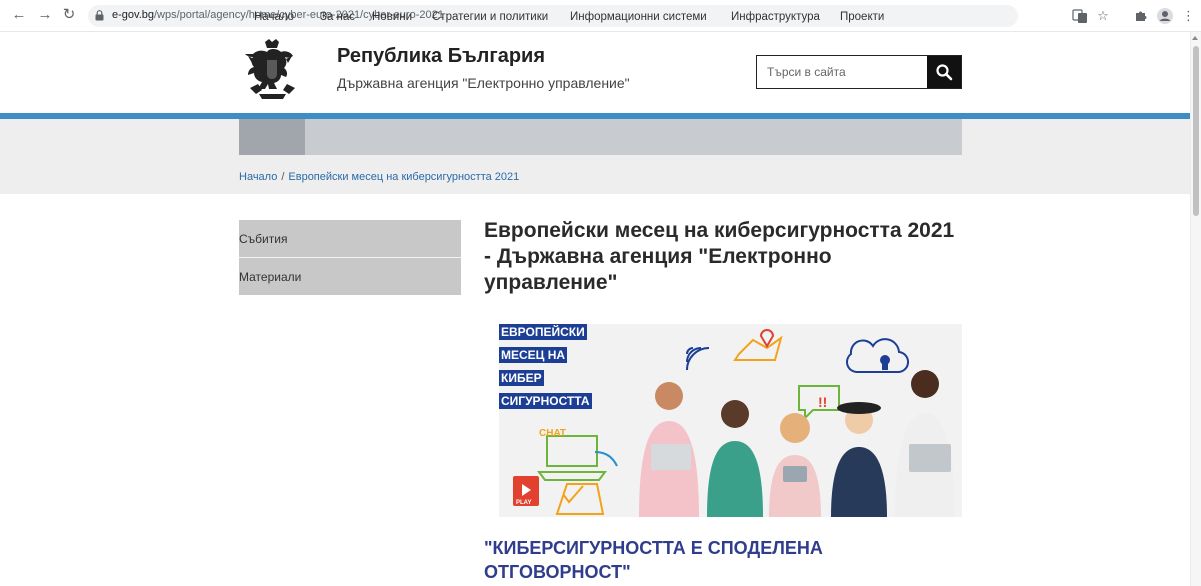  What do you see at coordinates (263, 239) in the screenshot?
I see `sidebar-item-label: Събития` at bounding box center [263, 239].